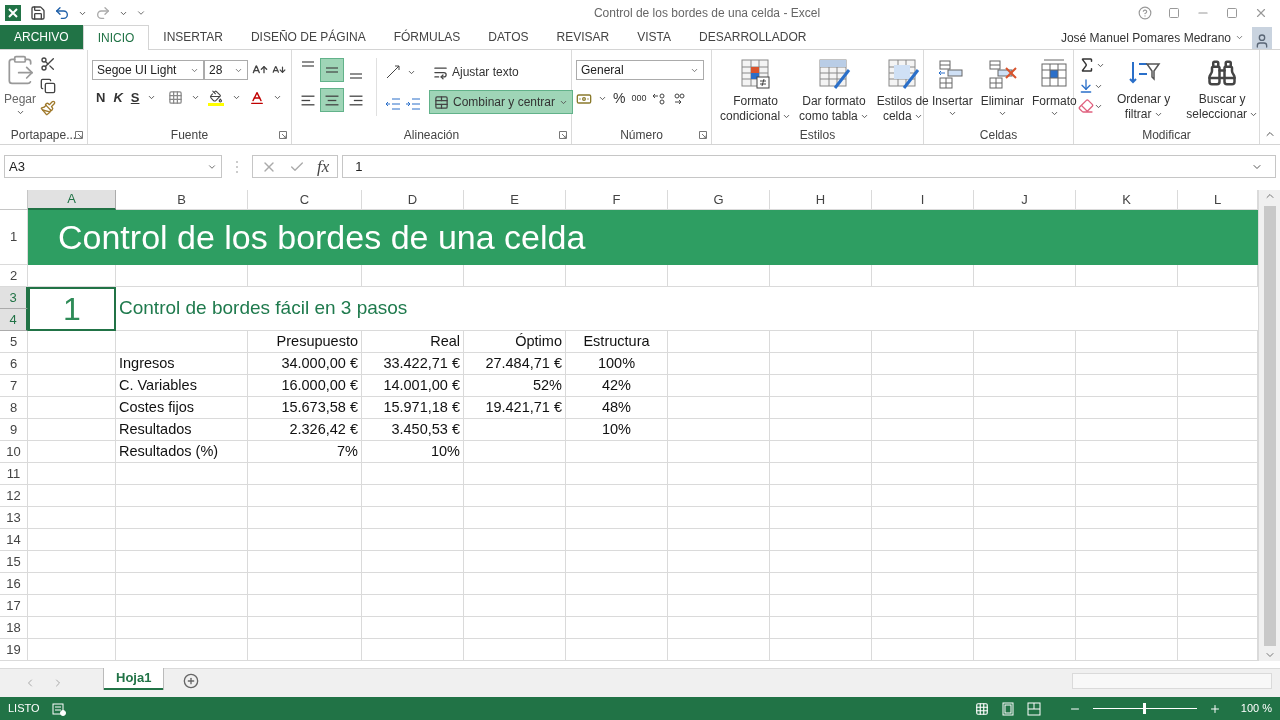 The image size is (1280, 720). Describe the element at coordinates (134, 679) in the screenshot. I see `sheet-tab: Hoja1` at that location.